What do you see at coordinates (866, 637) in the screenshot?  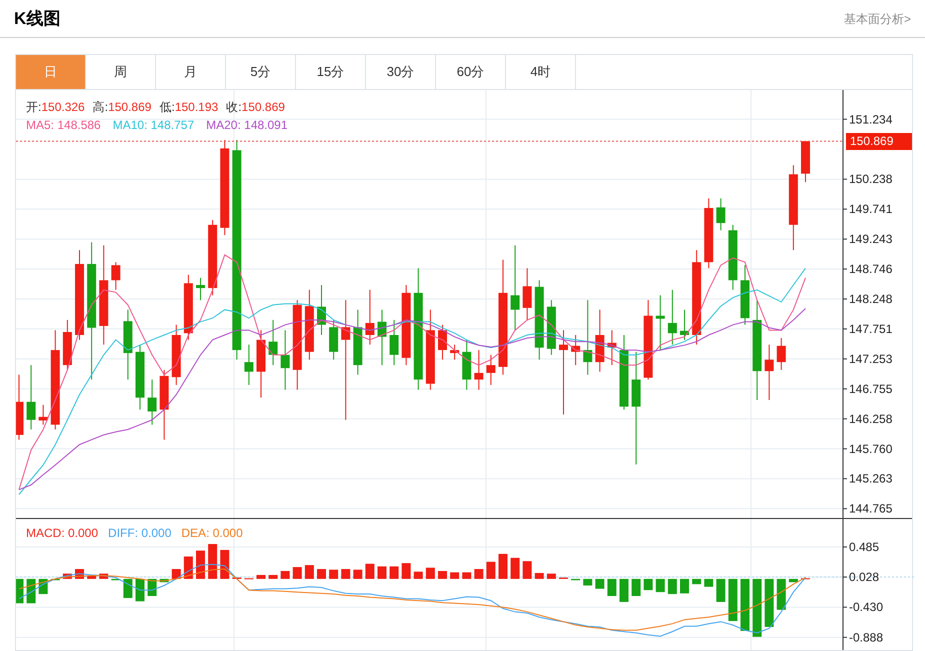 I see `macd-axis-label: -0.888` at bounding box center [866, 637].